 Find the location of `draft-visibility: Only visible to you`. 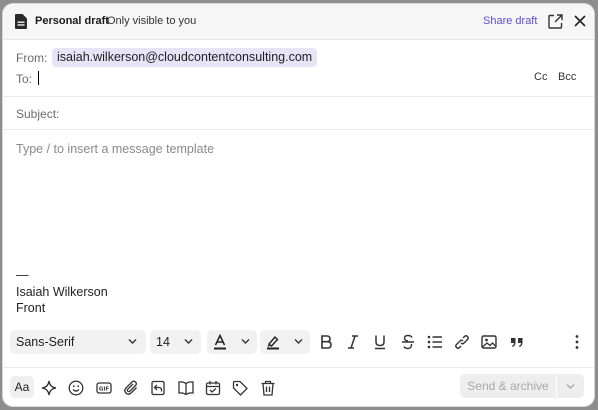

draft-visibility: Only visible to you is located at coordinates (152, 21).